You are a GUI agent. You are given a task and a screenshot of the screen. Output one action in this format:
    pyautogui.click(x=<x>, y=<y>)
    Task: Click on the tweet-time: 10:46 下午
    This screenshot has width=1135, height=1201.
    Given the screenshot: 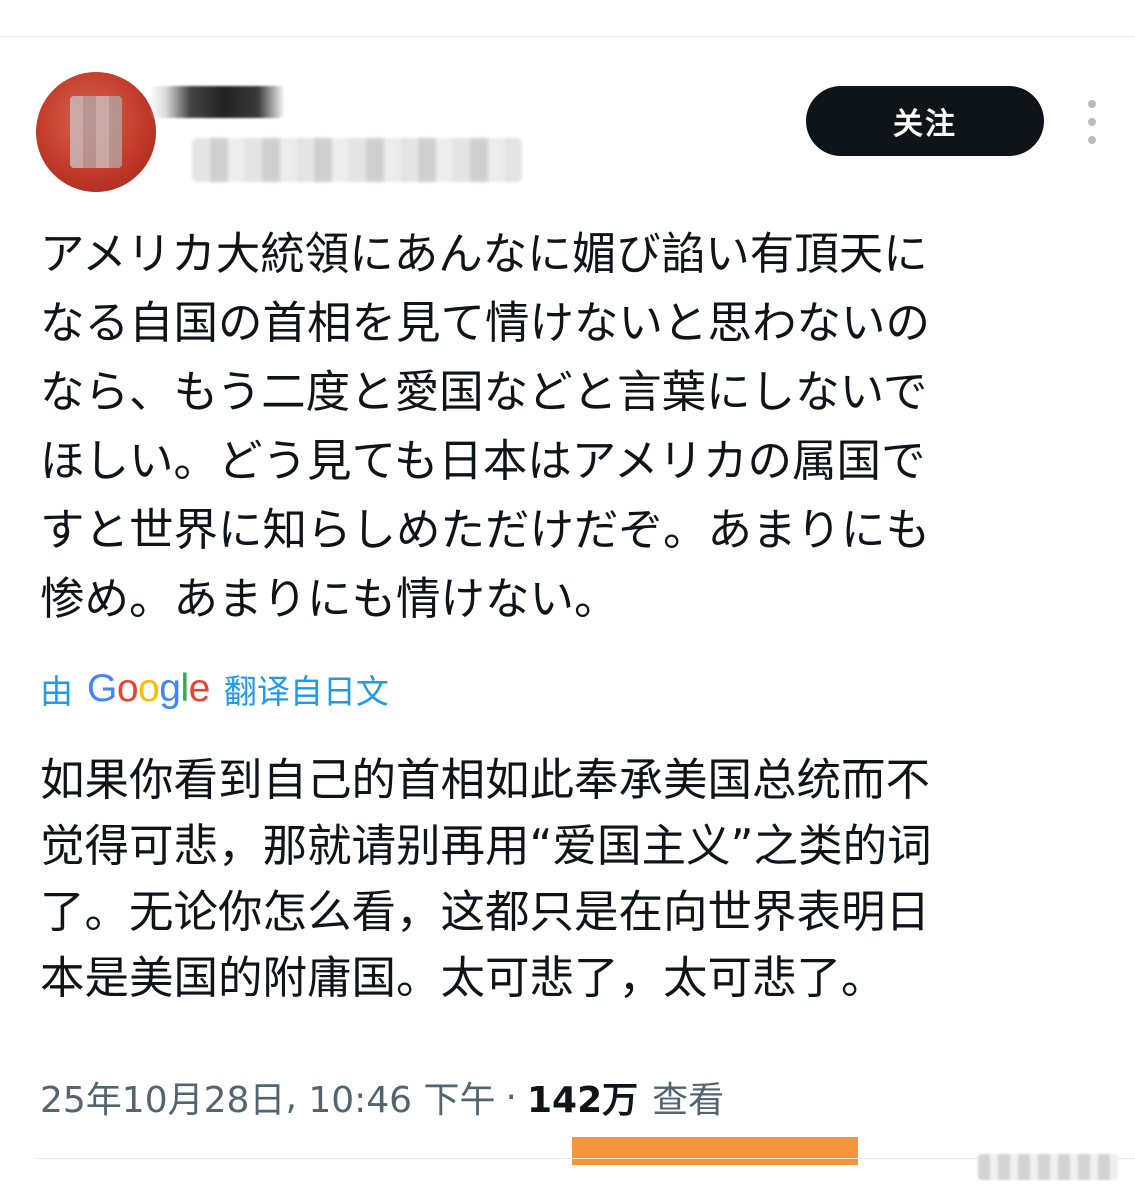 What is the action you would take?
    pyautogui.click(x=401, y=1097)
    